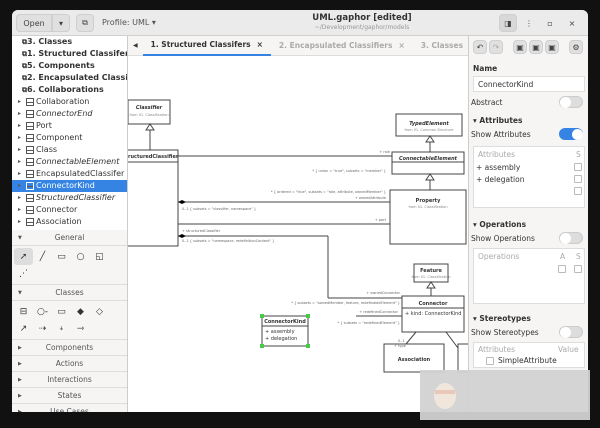  Describe the element at coordinates (69, 102) in the screenshot. I see `tree-item: ▸ Collaboration` at that location.